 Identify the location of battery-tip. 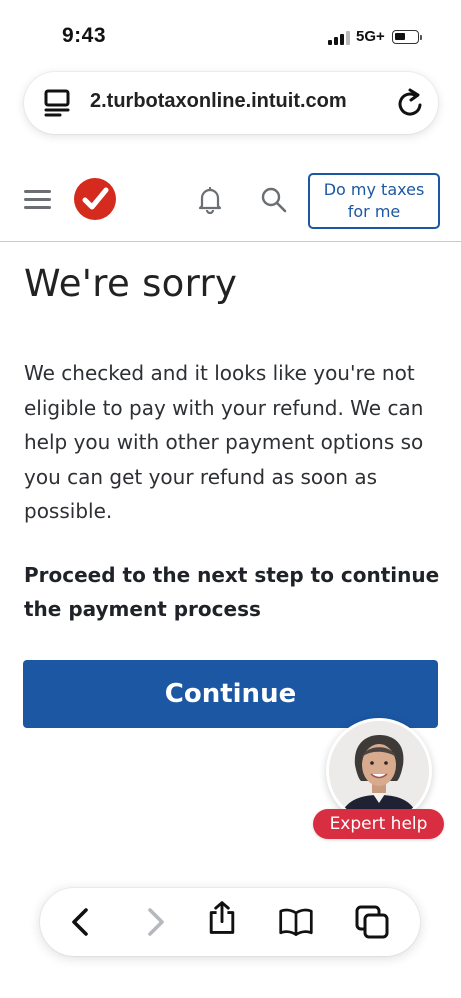
(421, 37).